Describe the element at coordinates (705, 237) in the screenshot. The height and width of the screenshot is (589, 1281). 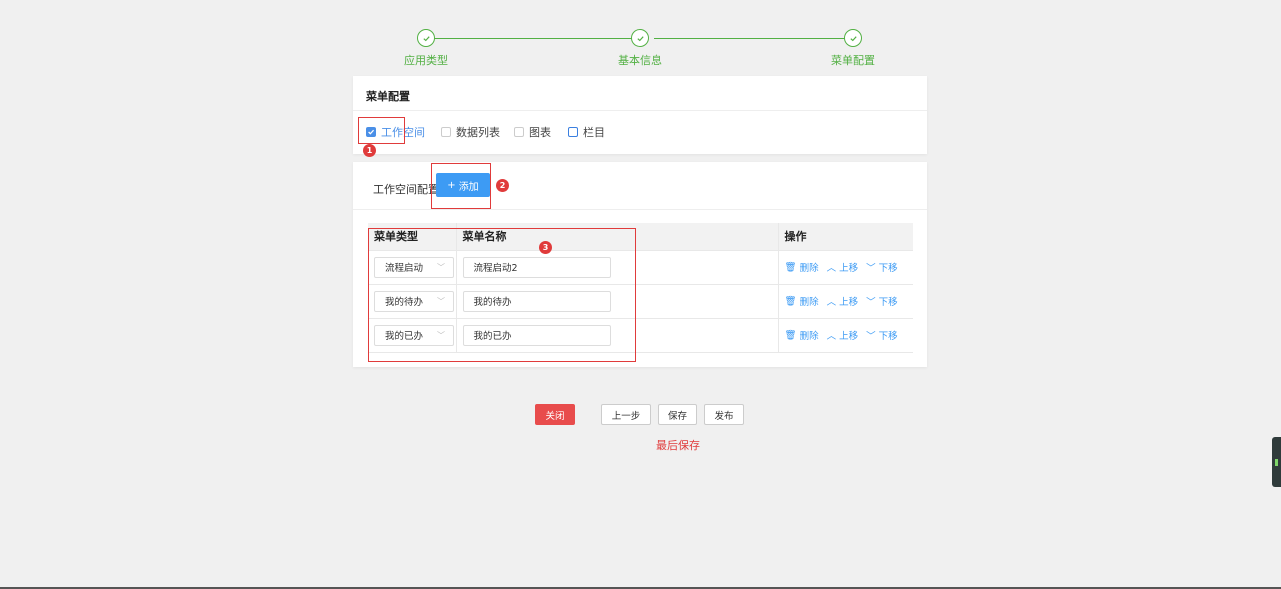
I see `column-header-spacer` at that location.